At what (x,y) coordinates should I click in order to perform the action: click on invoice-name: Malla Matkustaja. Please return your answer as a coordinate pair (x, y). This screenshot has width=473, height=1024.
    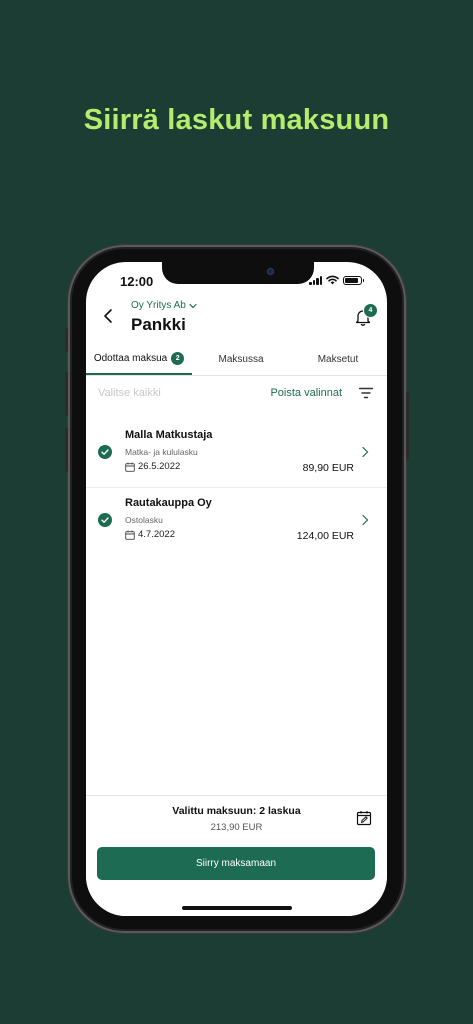
    Looking at the image, I should click on (169, 435).